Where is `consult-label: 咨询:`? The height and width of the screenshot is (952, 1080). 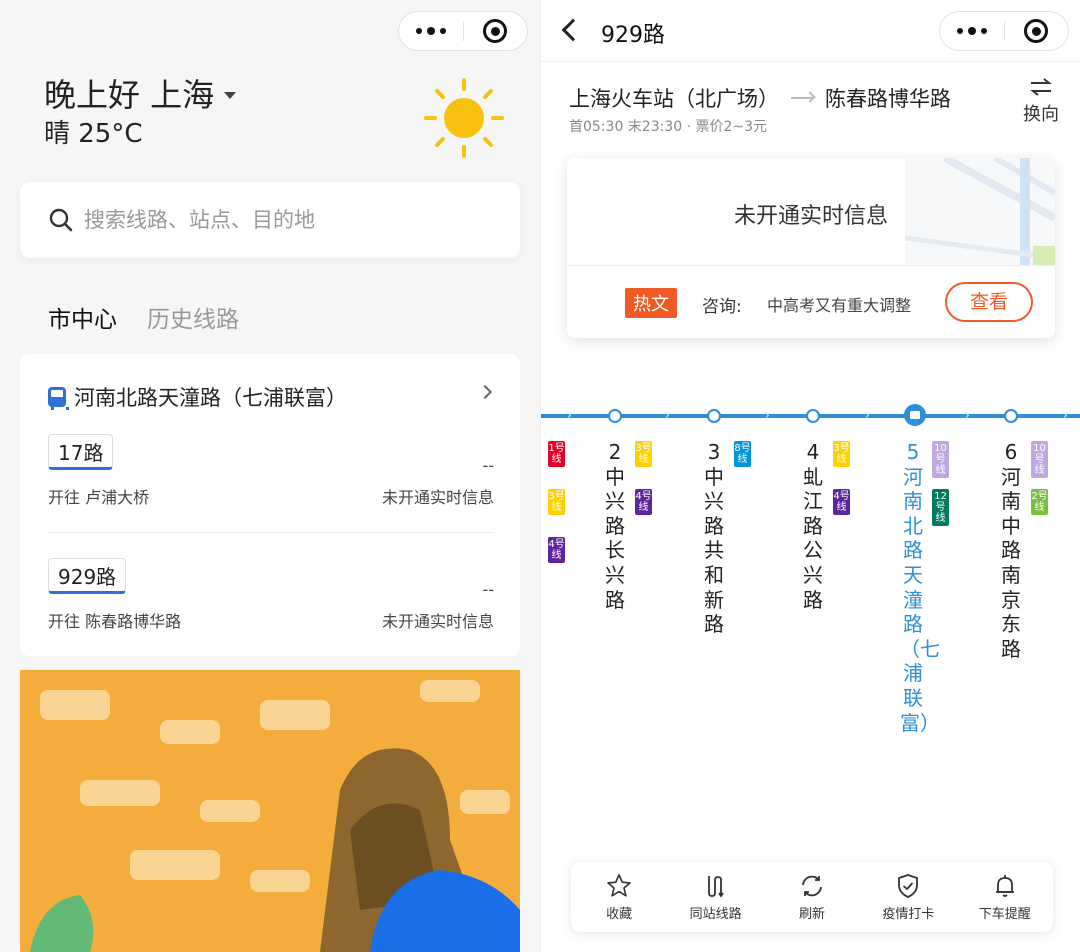 consult-label: 咨询: is located at coordinates (722, 307).